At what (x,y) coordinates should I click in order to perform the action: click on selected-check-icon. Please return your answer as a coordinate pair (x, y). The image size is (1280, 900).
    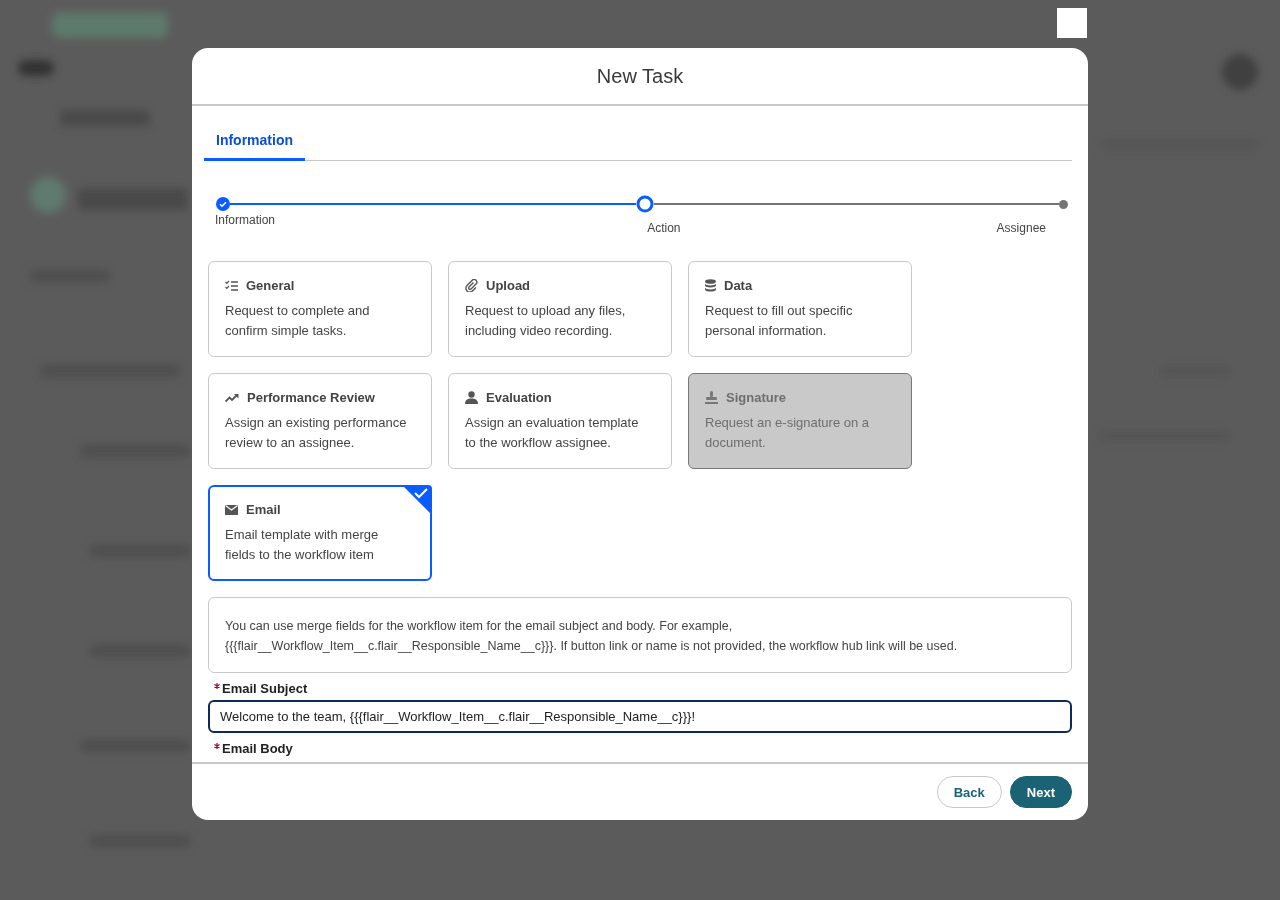
    Looking at the image, I should click on (417, 500).